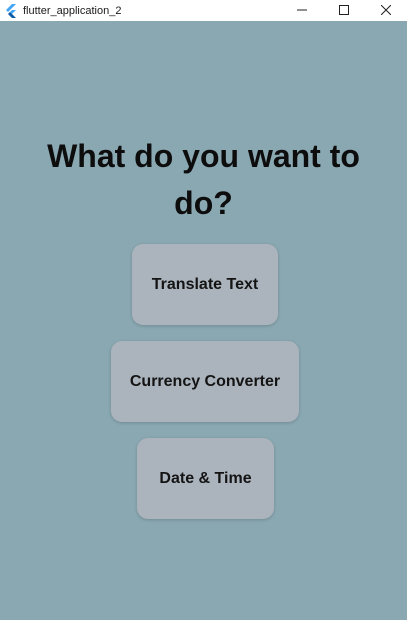 Image resolution: width=407 pixels, height=620 pixels. Describe the element at coordinates (203, 10) in the screenshot. I see `title-bar: flutter_application_2` at that location.